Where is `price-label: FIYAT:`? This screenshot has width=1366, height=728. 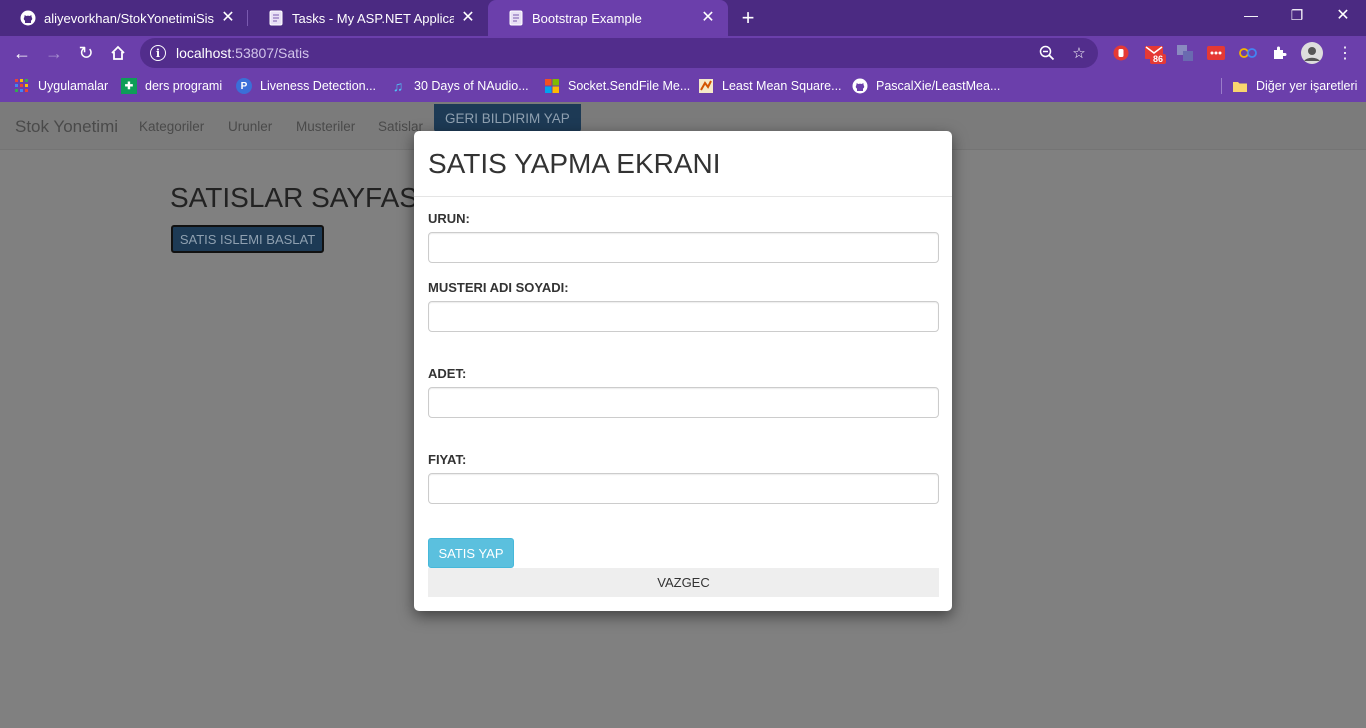 price-label: FIYAT: is located at coordinates (447, 459).